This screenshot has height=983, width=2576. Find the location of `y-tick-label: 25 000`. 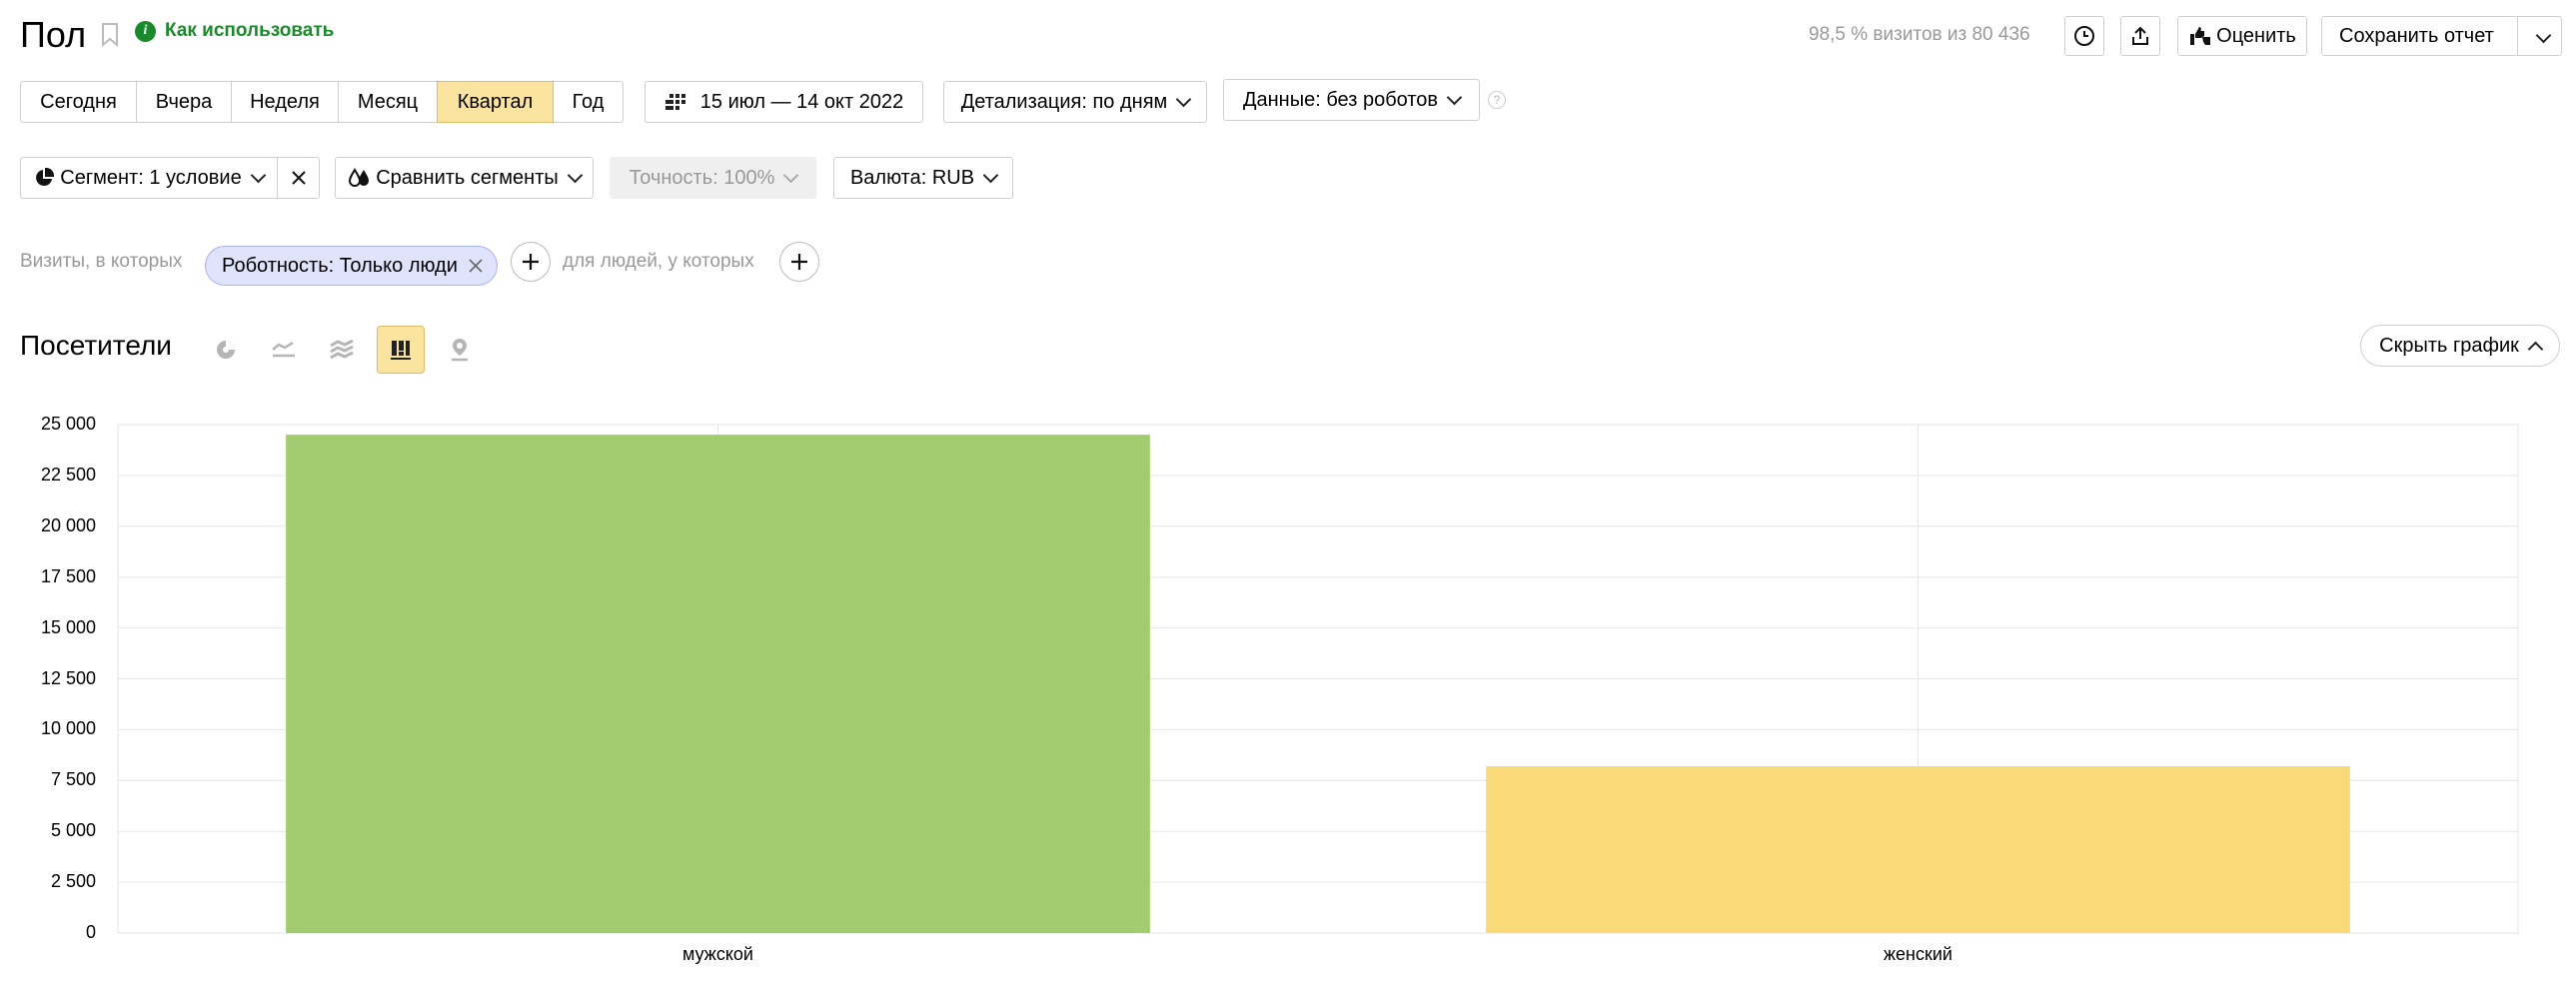

y-tick-label: 25 000 is located at coordinates (68, 424).